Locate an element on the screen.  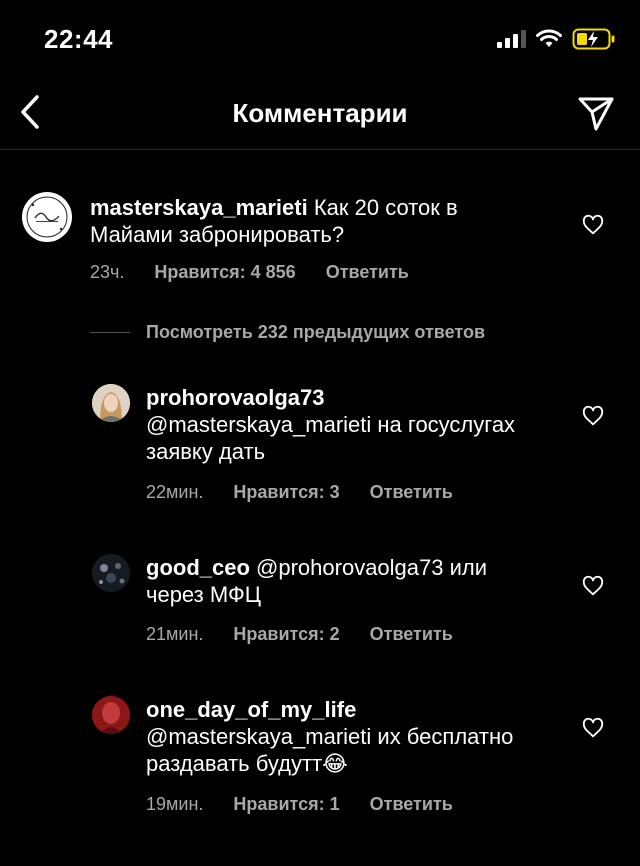
reply-meta: 22мин. Нравится: 3 Ответить is located at coordinates (299, 492).